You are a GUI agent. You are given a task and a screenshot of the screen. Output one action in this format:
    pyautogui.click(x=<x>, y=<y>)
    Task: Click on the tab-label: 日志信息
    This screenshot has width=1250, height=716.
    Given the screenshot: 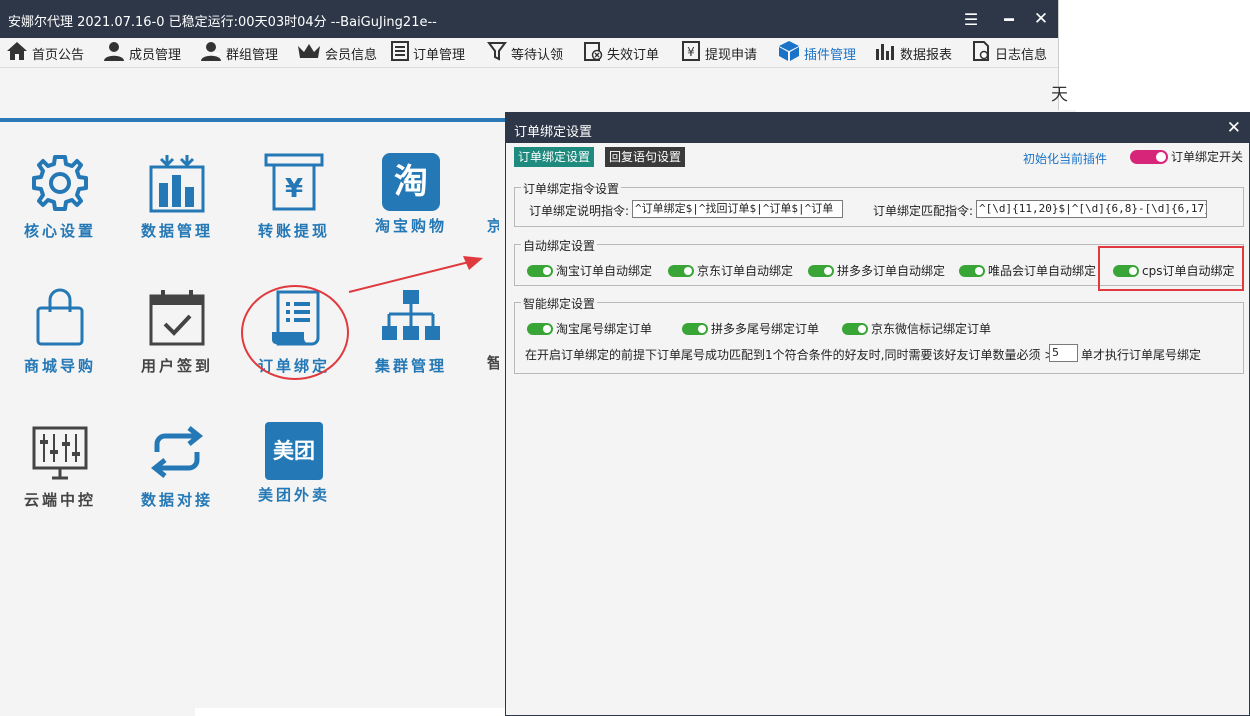 What is the action you would take?
    pyautogui.click(x=1021, y=55)
    